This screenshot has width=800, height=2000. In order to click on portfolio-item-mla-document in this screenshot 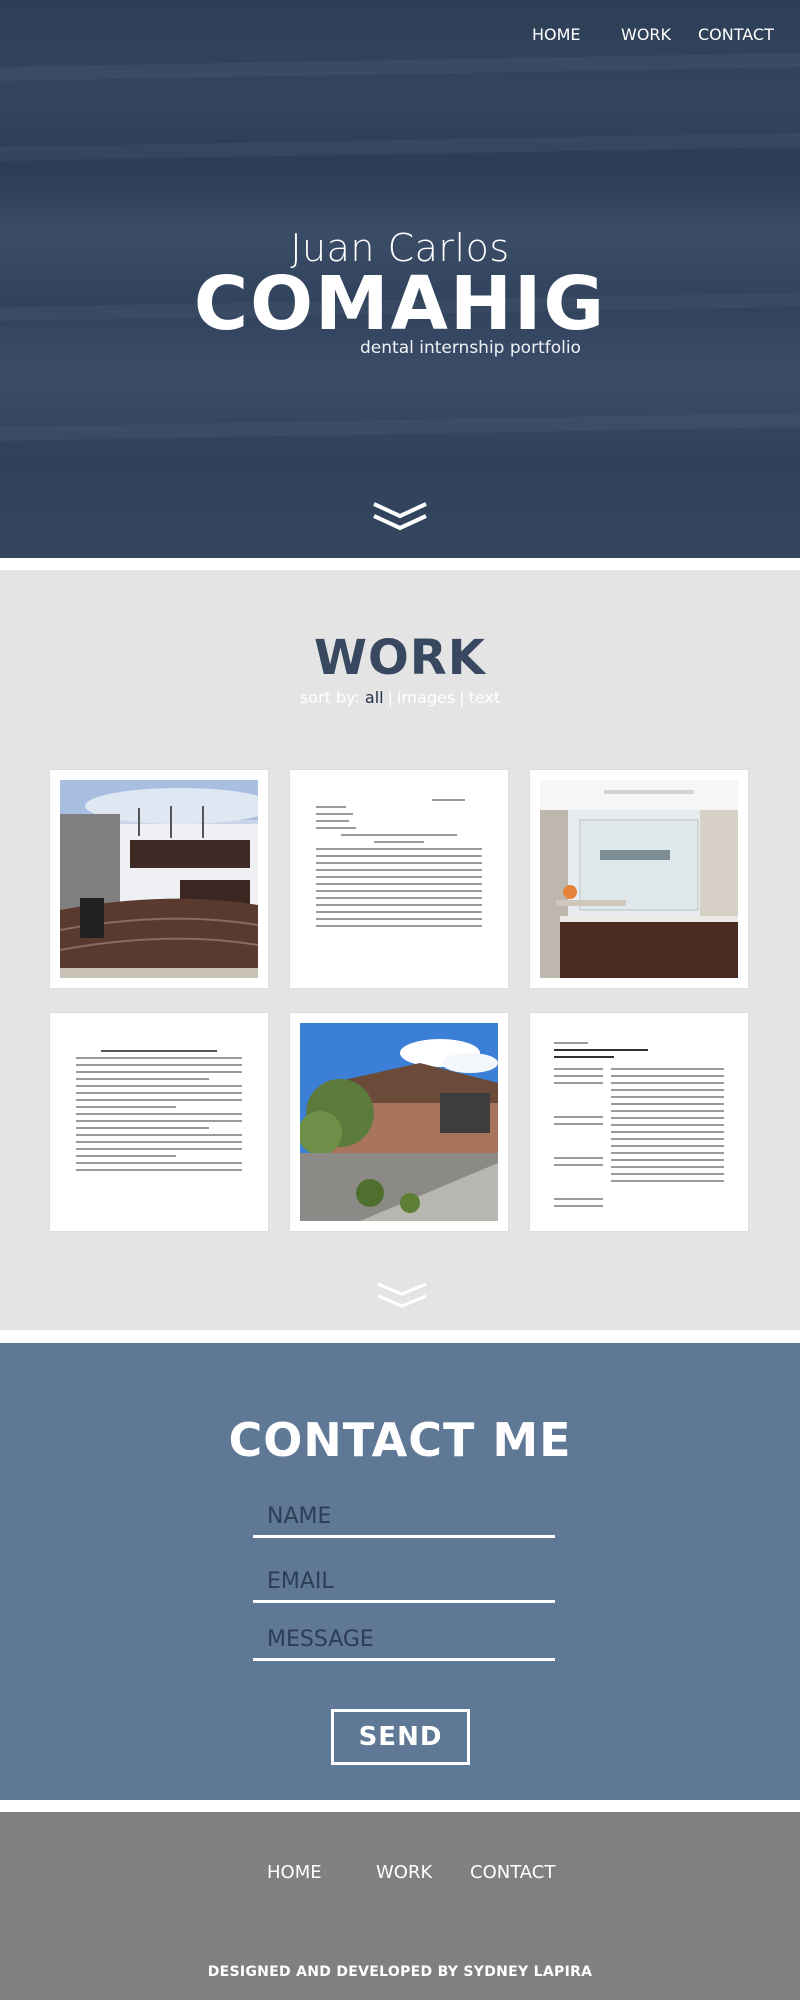, I will do `click(399, 879)`.